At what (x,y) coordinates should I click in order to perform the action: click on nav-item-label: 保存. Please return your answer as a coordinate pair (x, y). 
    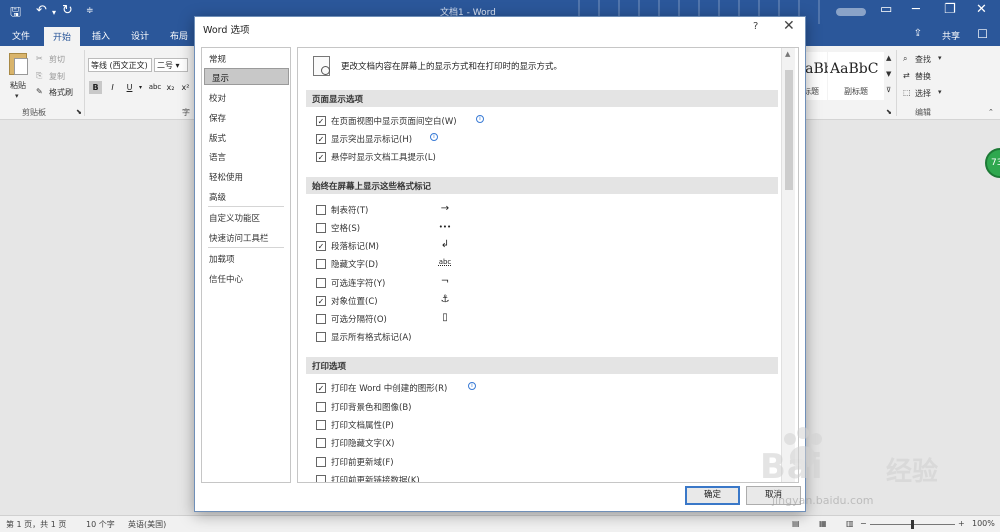
    Looking at the image, I should click on (218, 119).